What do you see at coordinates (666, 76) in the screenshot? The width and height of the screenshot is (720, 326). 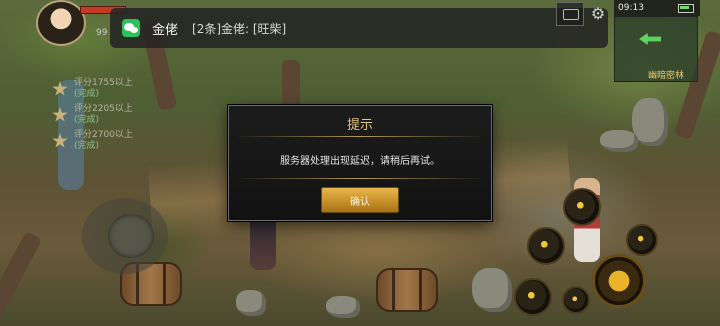 I see `map-name: 幽暗密林` at bounding box center [666, 76].